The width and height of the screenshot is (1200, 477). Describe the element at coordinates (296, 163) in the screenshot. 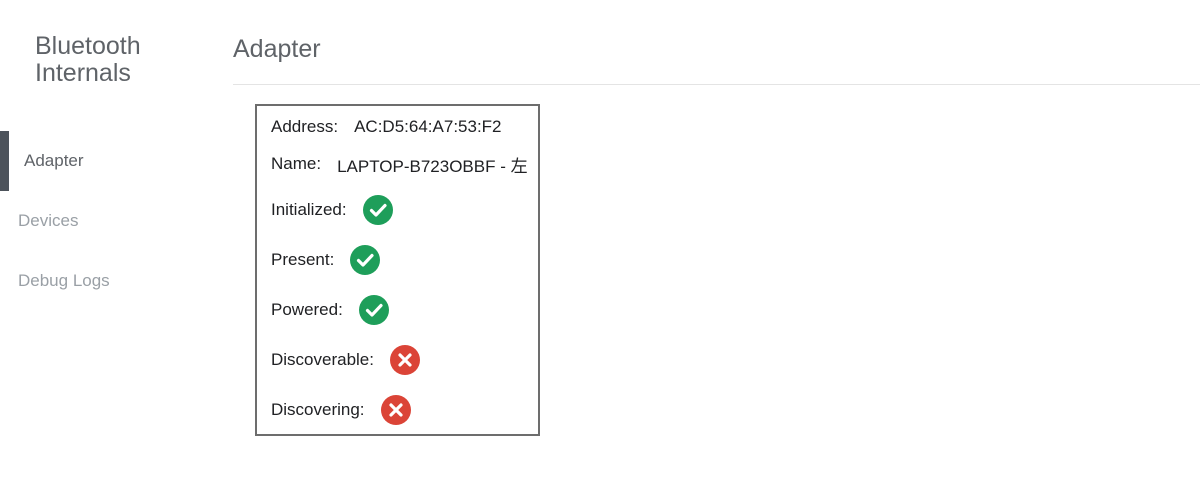

I see `name-label: Name:` at that location.